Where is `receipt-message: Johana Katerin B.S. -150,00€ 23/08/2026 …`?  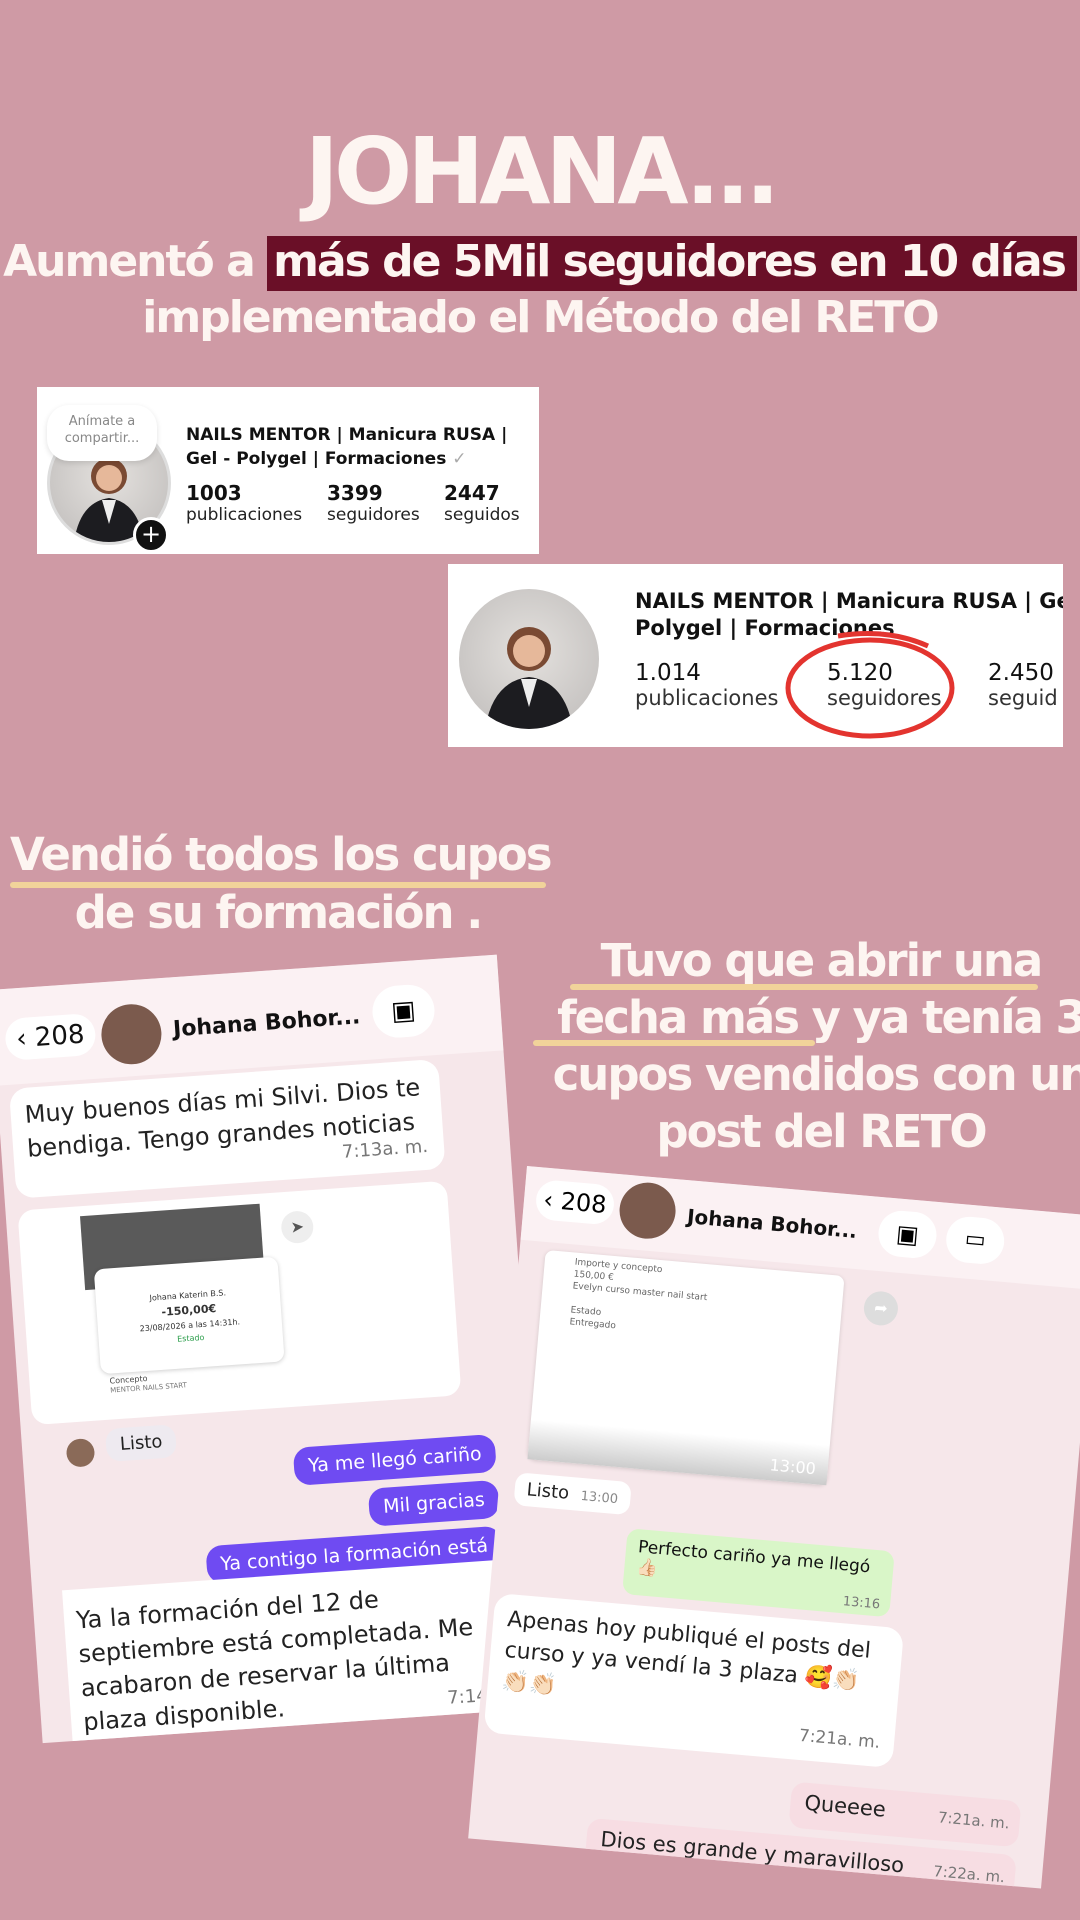
receipt-message: Johana Katerin B.S. -150,00€ 23/08/2026 … is located at coordinates (239, 1303).